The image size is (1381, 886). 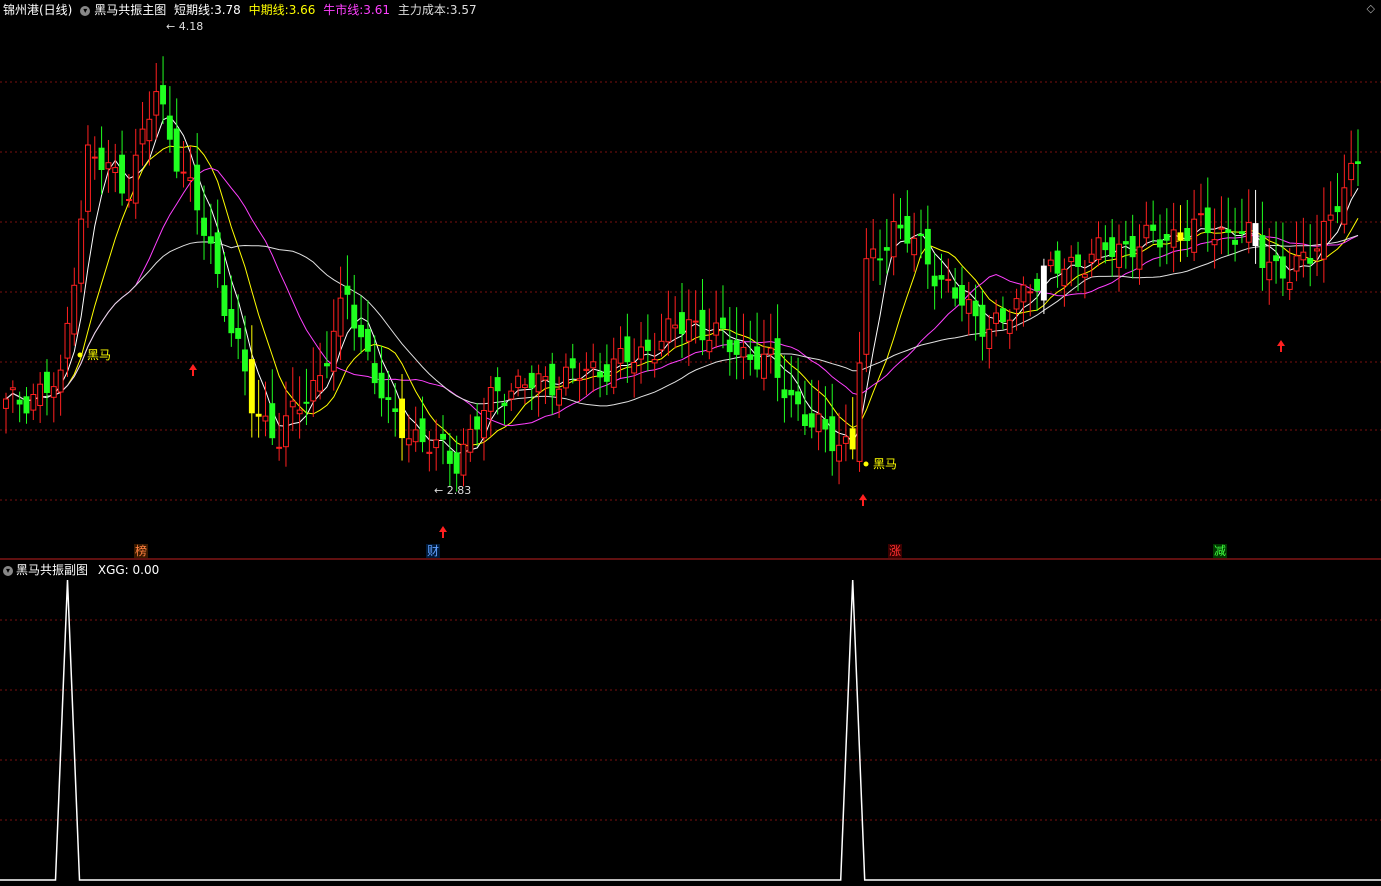 I want to click on indicator-name: 黑马共振主图, so click(x=130, y=10).